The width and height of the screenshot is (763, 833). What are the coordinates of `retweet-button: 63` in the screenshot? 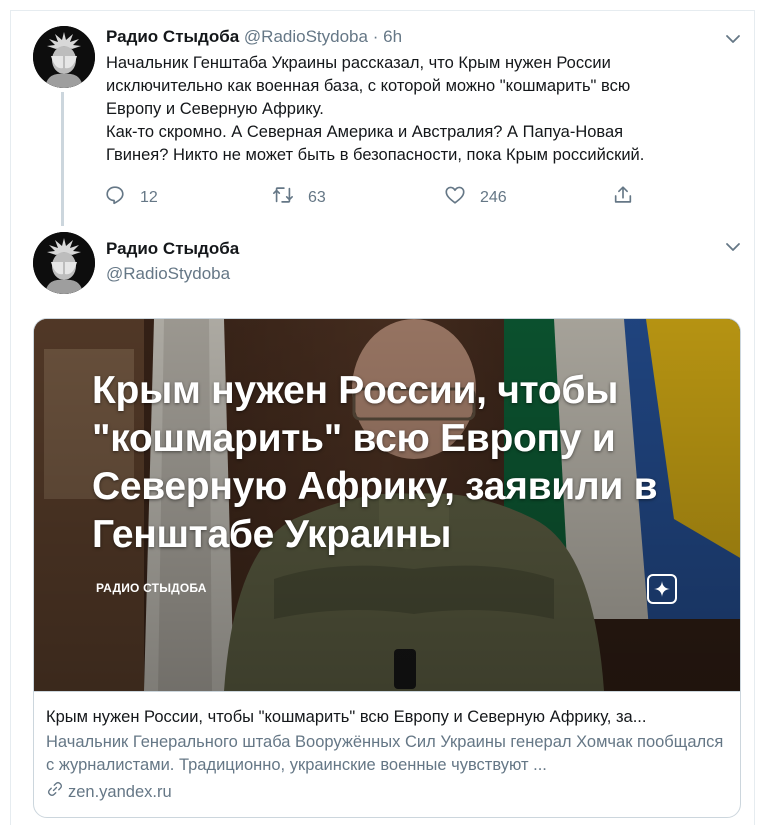 It's located at (299, 197).